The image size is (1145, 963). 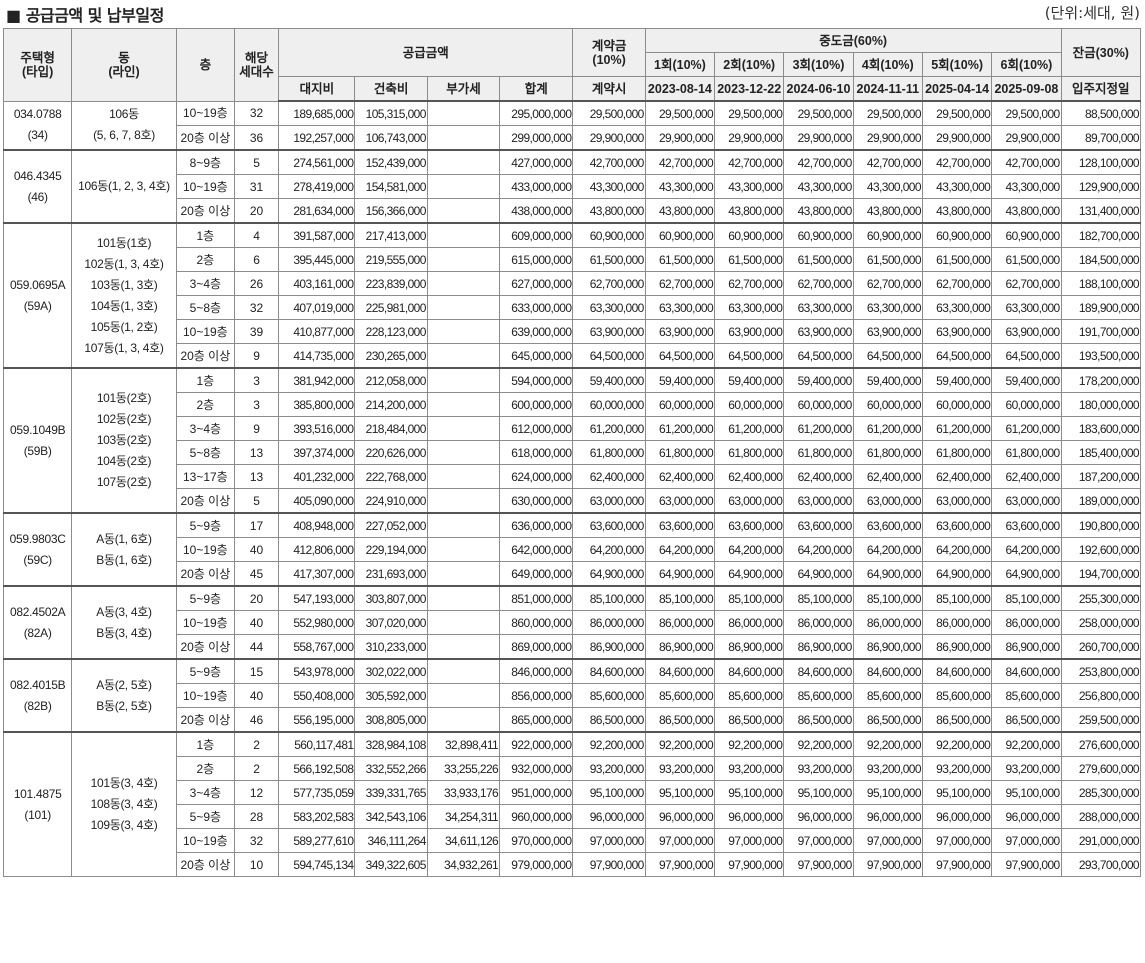 What do you see at coordinates (37, 549) in the screenshot?
I see `cell-type: 059.9803C (59C)` at bounding box center [37, 549].